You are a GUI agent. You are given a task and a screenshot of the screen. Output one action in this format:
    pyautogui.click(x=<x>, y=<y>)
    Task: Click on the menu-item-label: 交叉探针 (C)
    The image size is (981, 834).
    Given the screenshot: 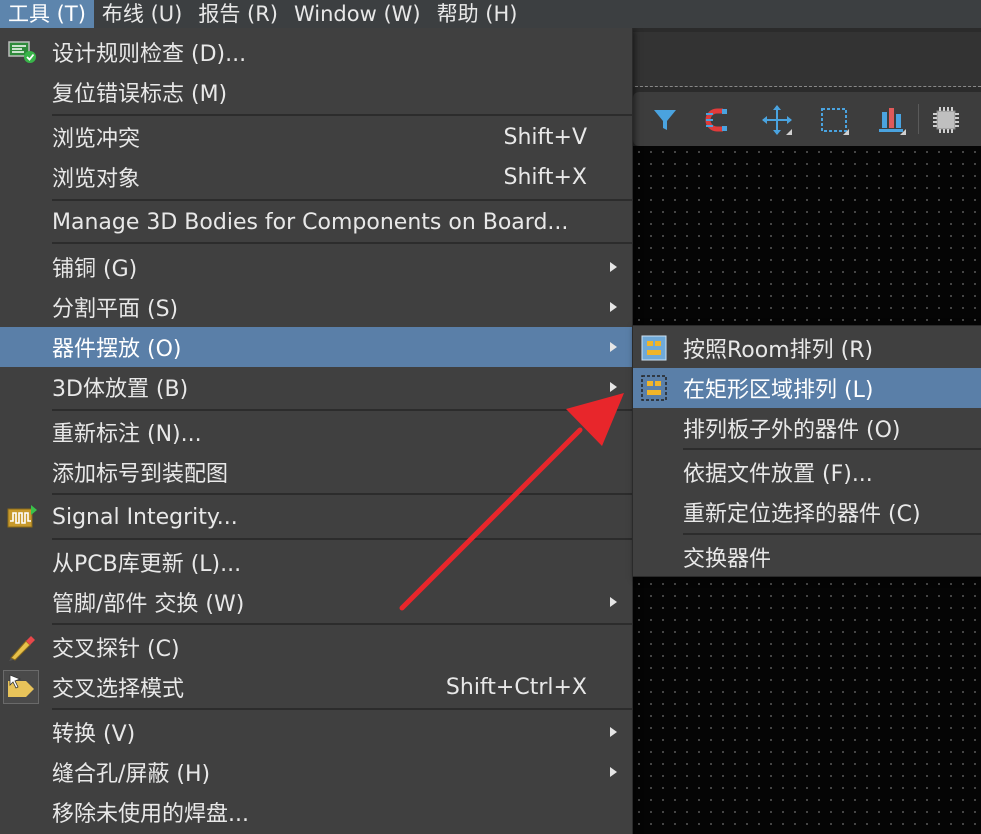 What is the action you would take?
    pyautogui.click(x=116, y=649)
    